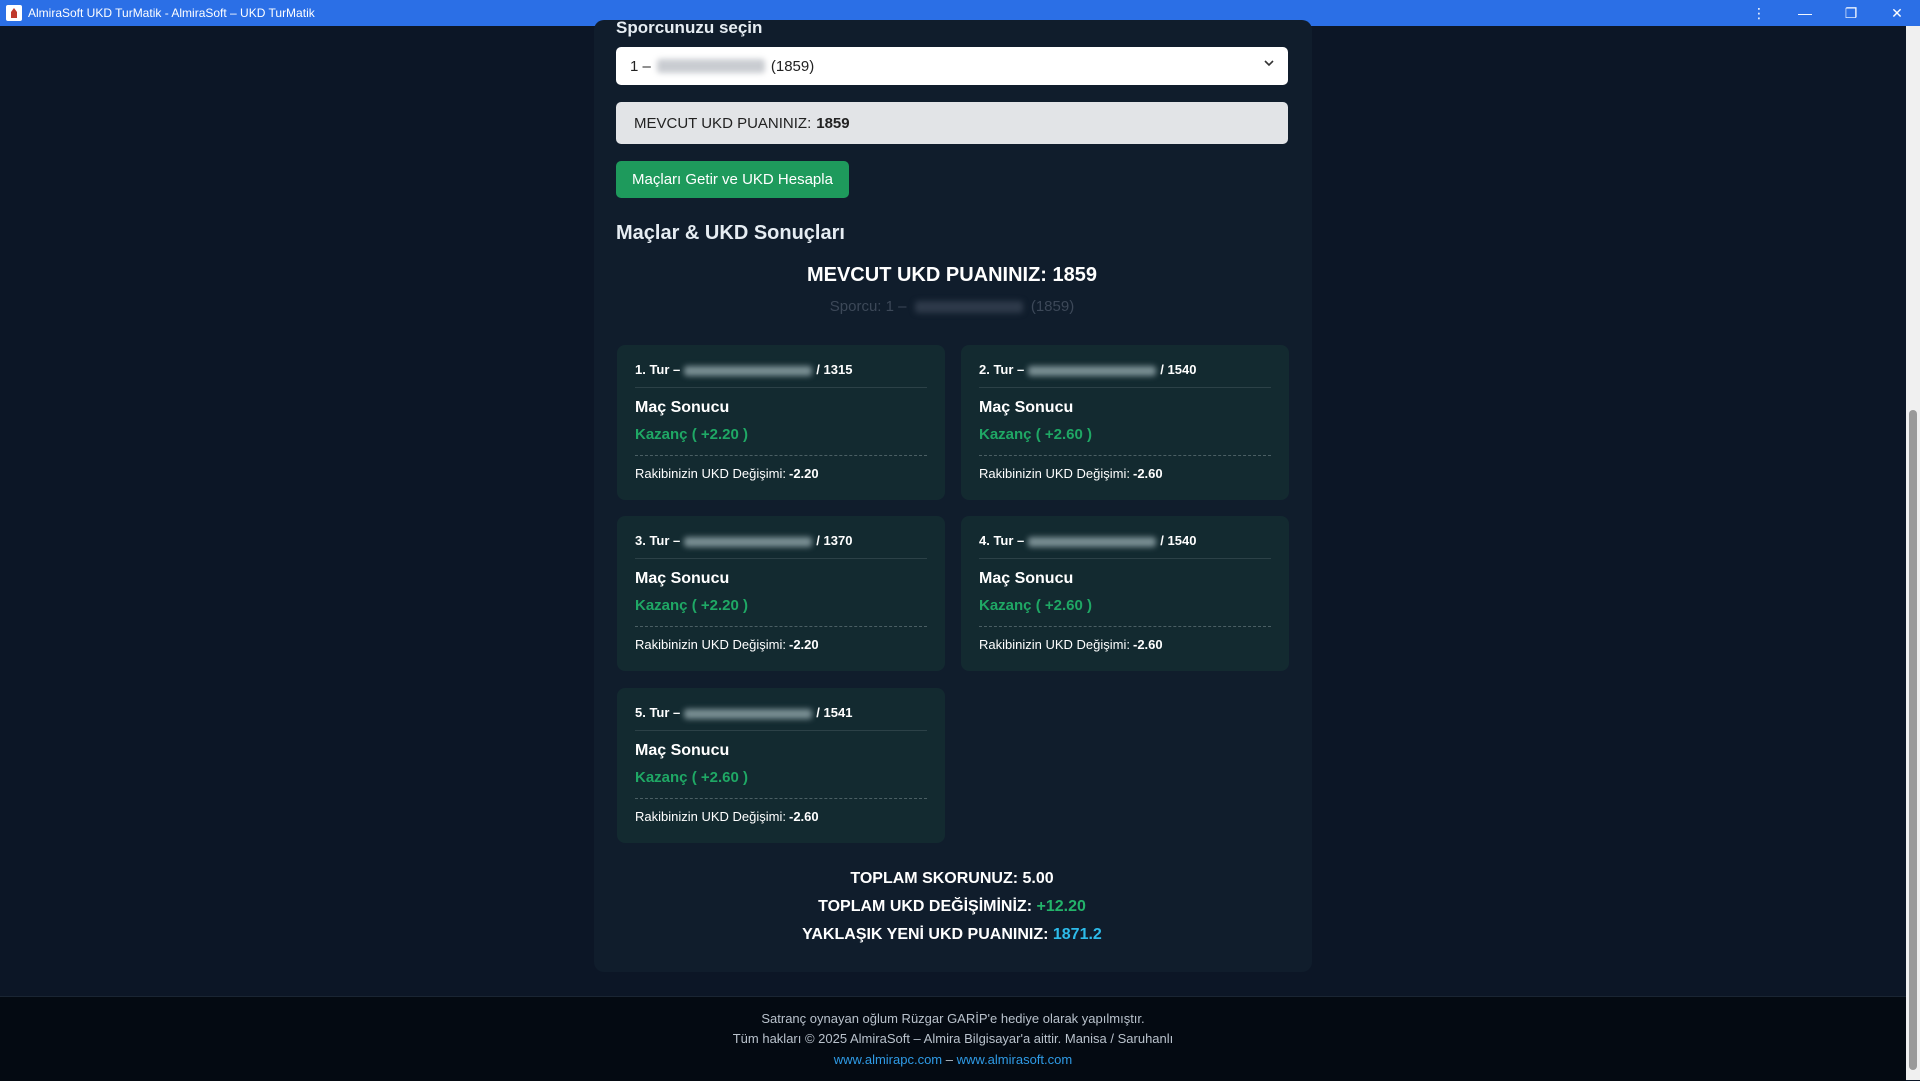 This screenshot has height=1081, width=1920. Describe the element at coordinates (658, 540) in the screenshot. I see `round-label: 3. Tur –` at that location.